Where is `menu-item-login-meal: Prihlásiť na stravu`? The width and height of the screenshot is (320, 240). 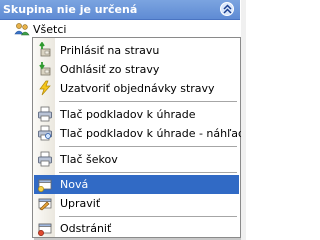 menu-item-login-meal: Prihlásiť na stravu is located at coordinates (136, 50).